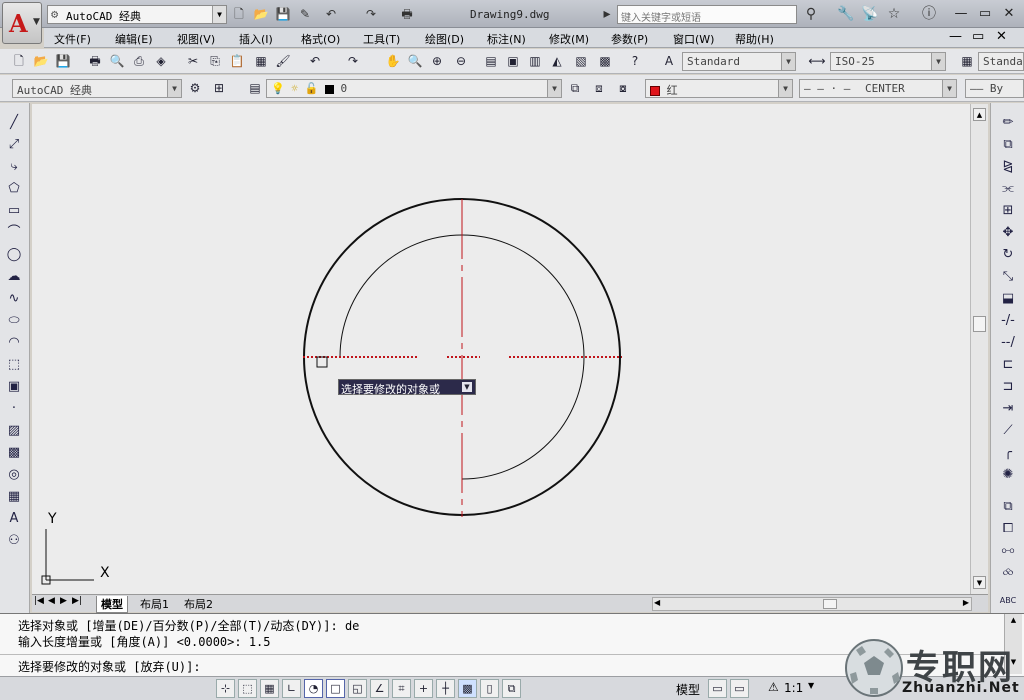 The width and height of the screenshot is (1024, 700). What do you see at coordinates (979, 114) in the screenshot?
I see `scroll-up-arrow-icon: ▲` at bounding box center [979, 114].